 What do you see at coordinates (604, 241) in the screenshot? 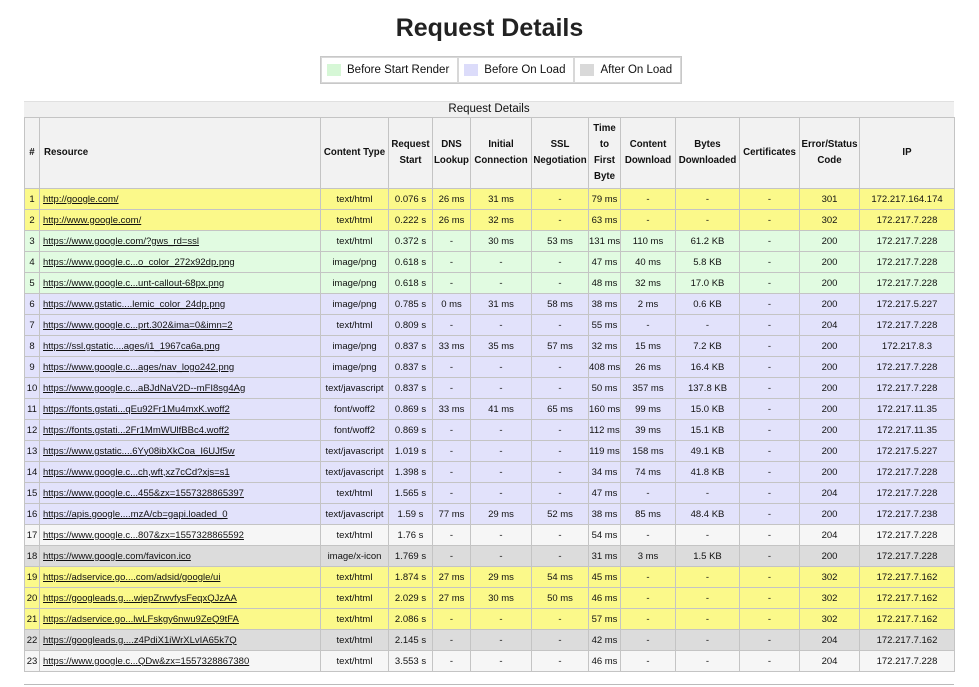
I see `ttfb: 131 ms` at bounding box center [604, 241].